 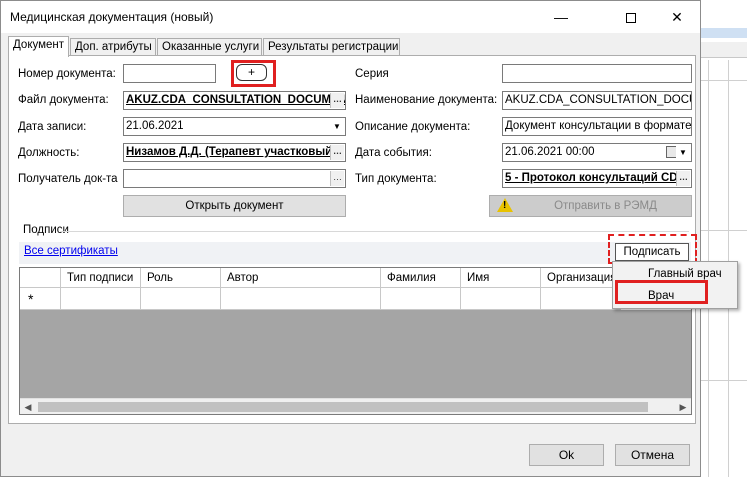 What do you see at coordinates (566, 455) in the screenshot?
I see `ok-button: Ok` at bounding box center [566, 455].